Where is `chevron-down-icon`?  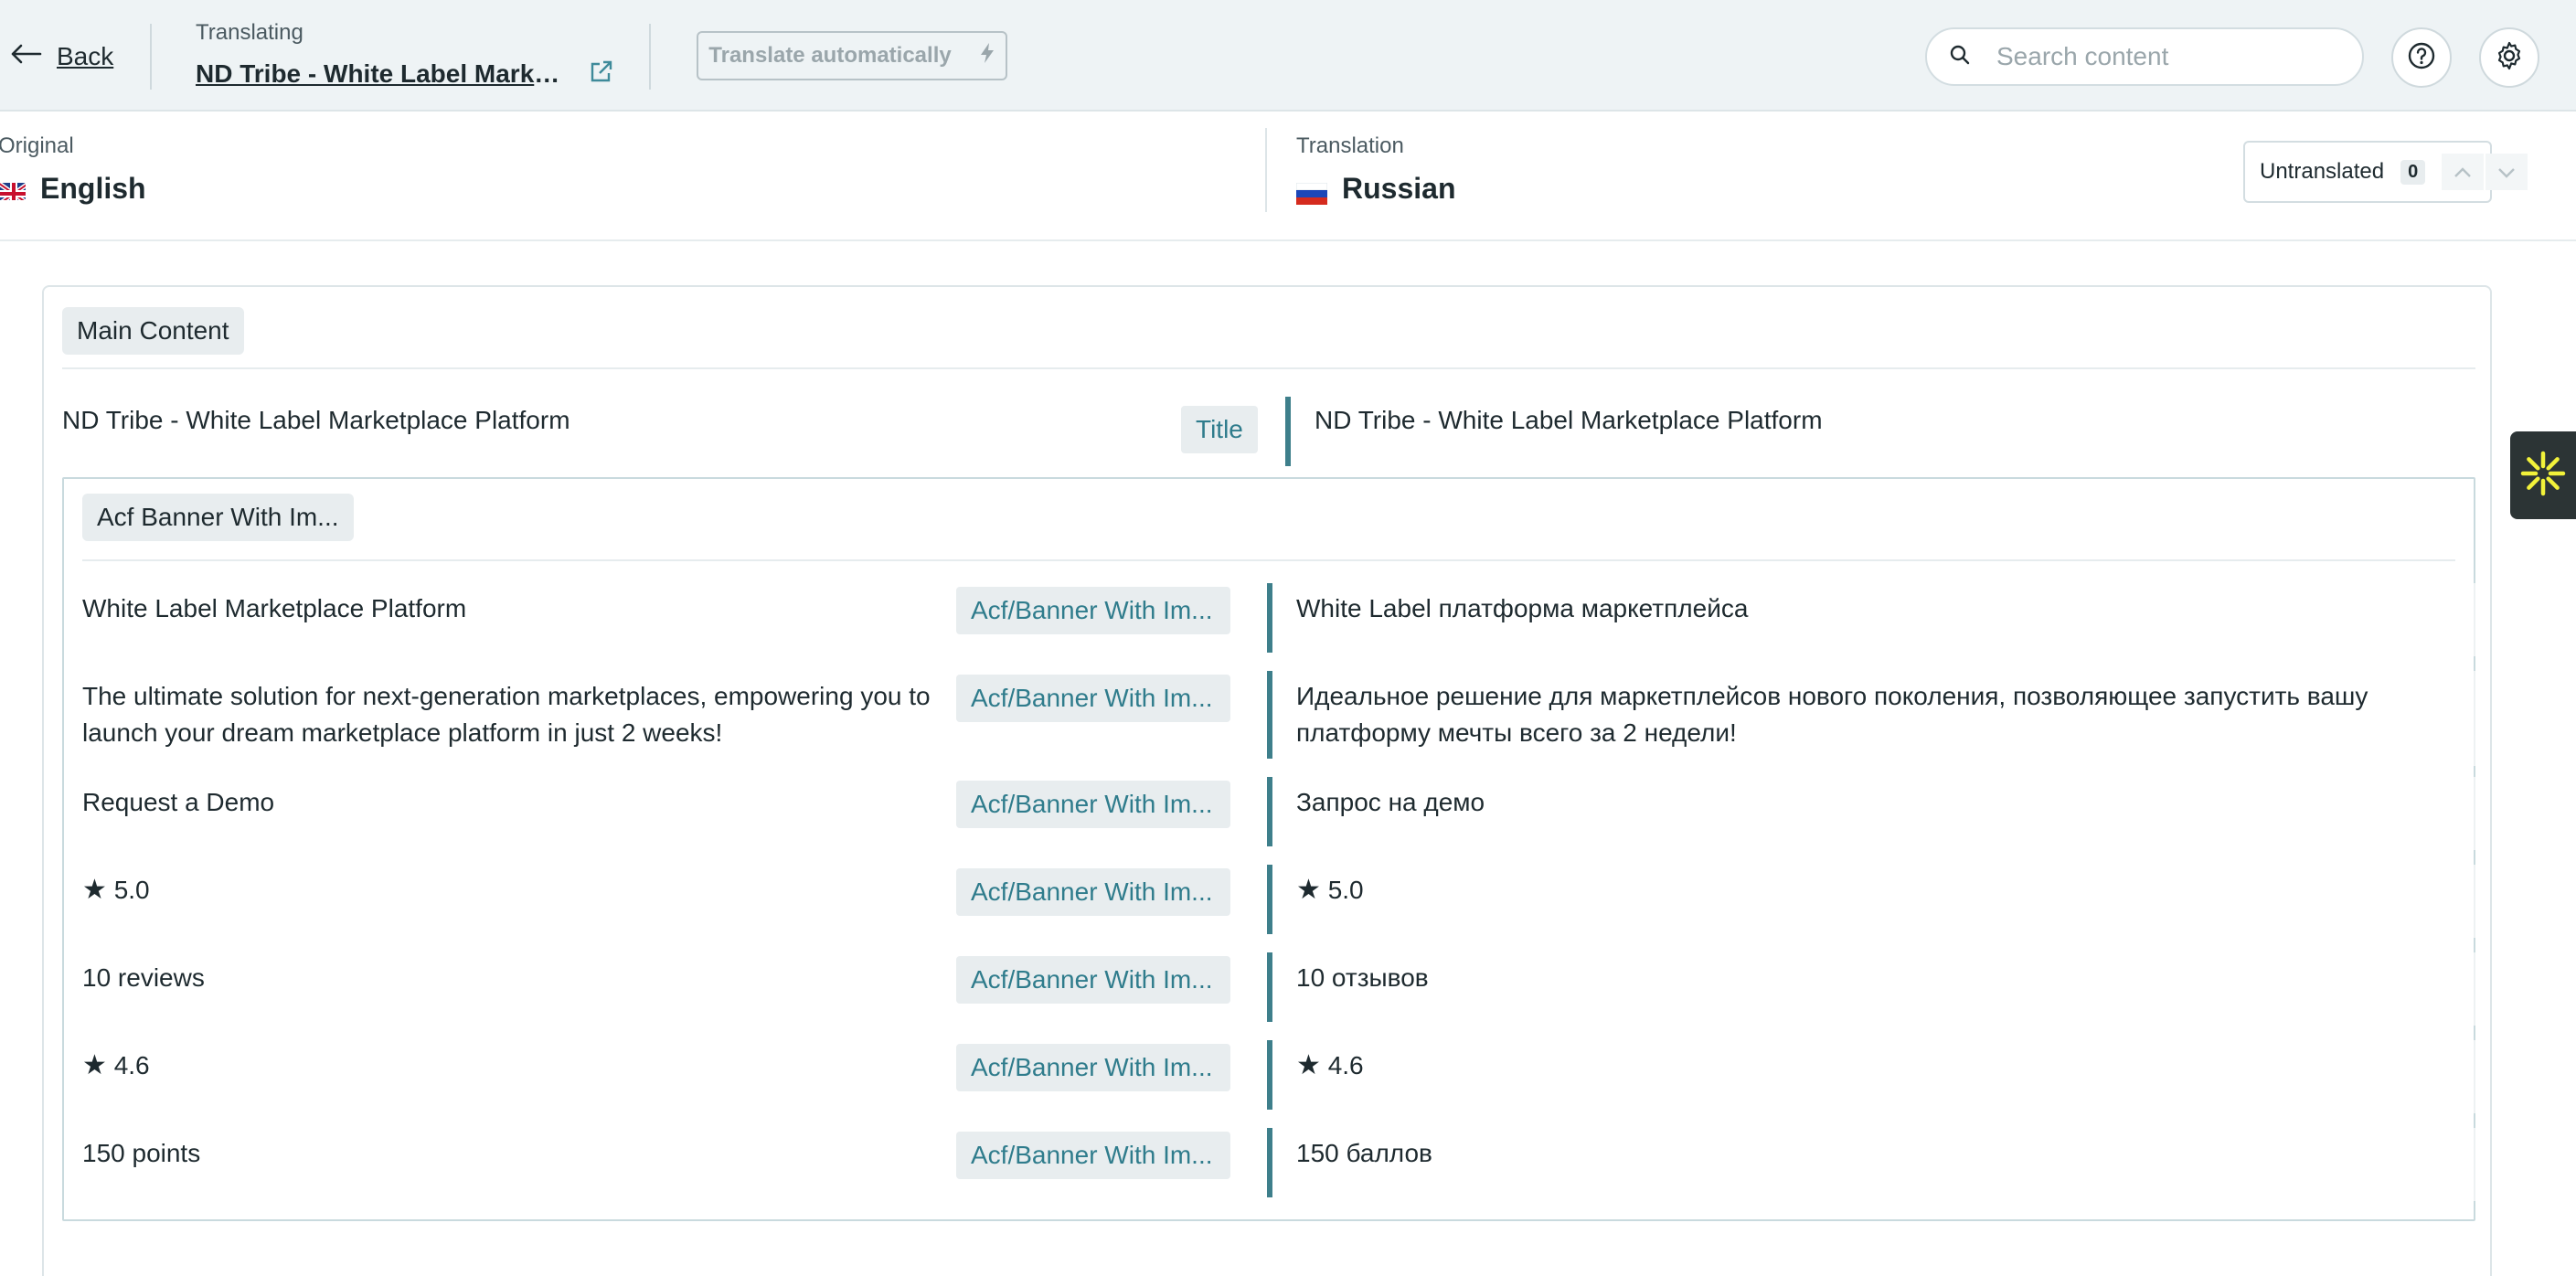 chevron-down-icon is located at coordinates (2506, 172).